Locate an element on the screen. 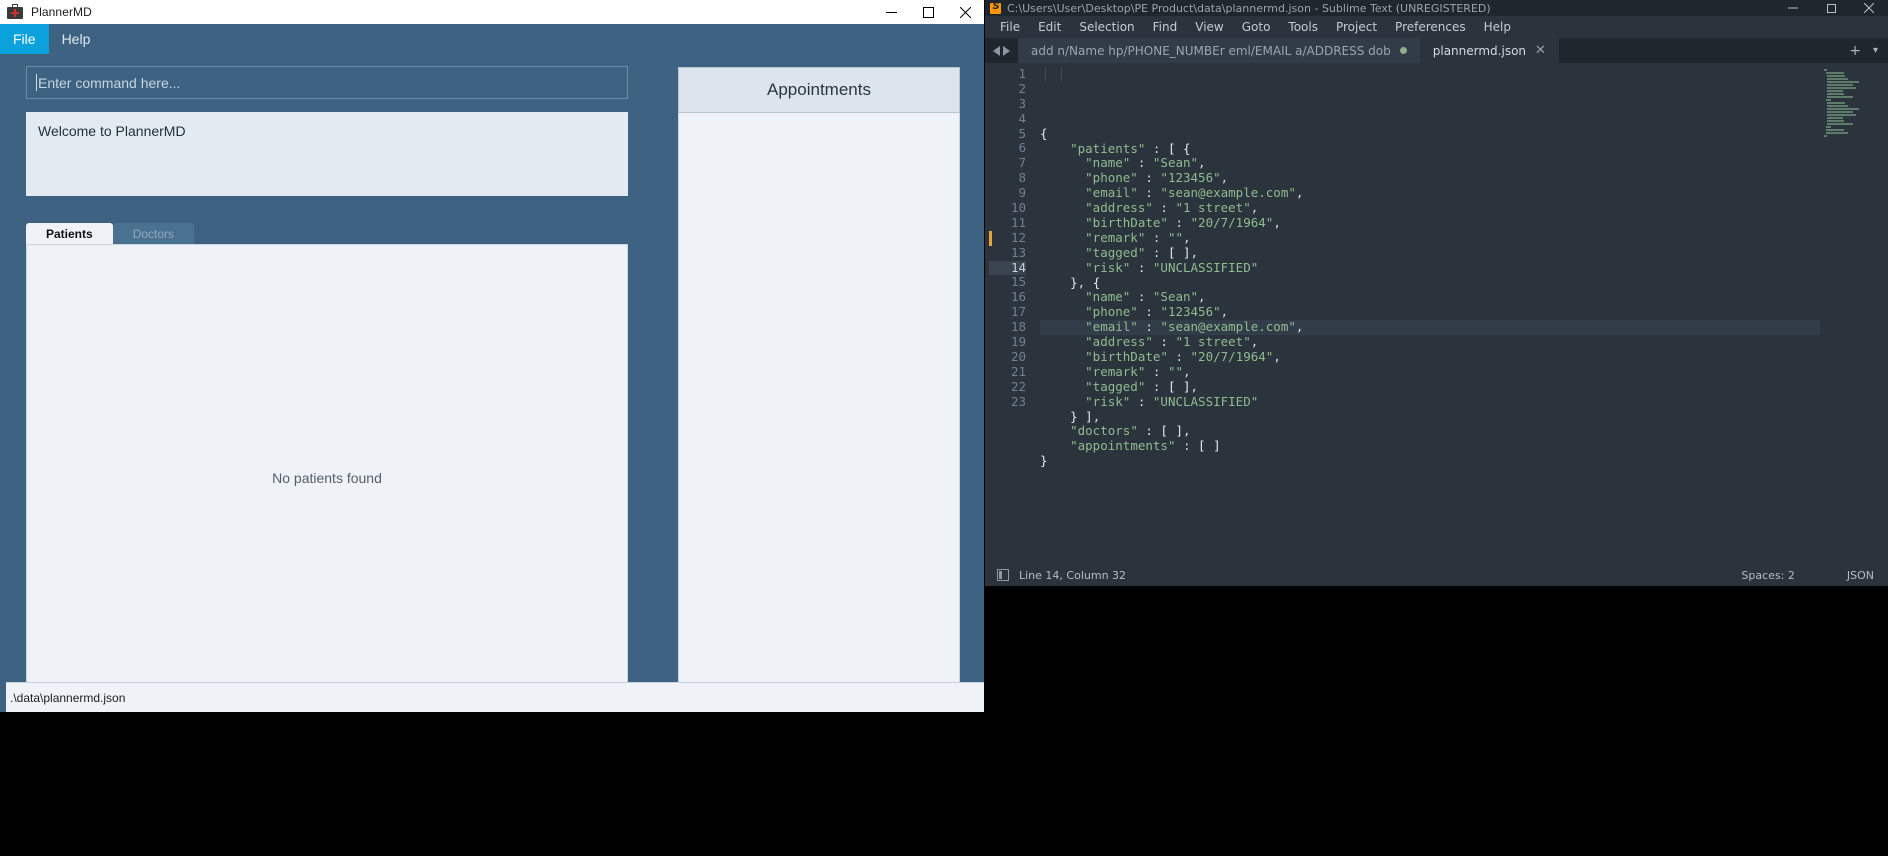 Image resolution: width=1888 pixels, height=856 pixels. line-number: 12 is located at coordinates (1007, 238).